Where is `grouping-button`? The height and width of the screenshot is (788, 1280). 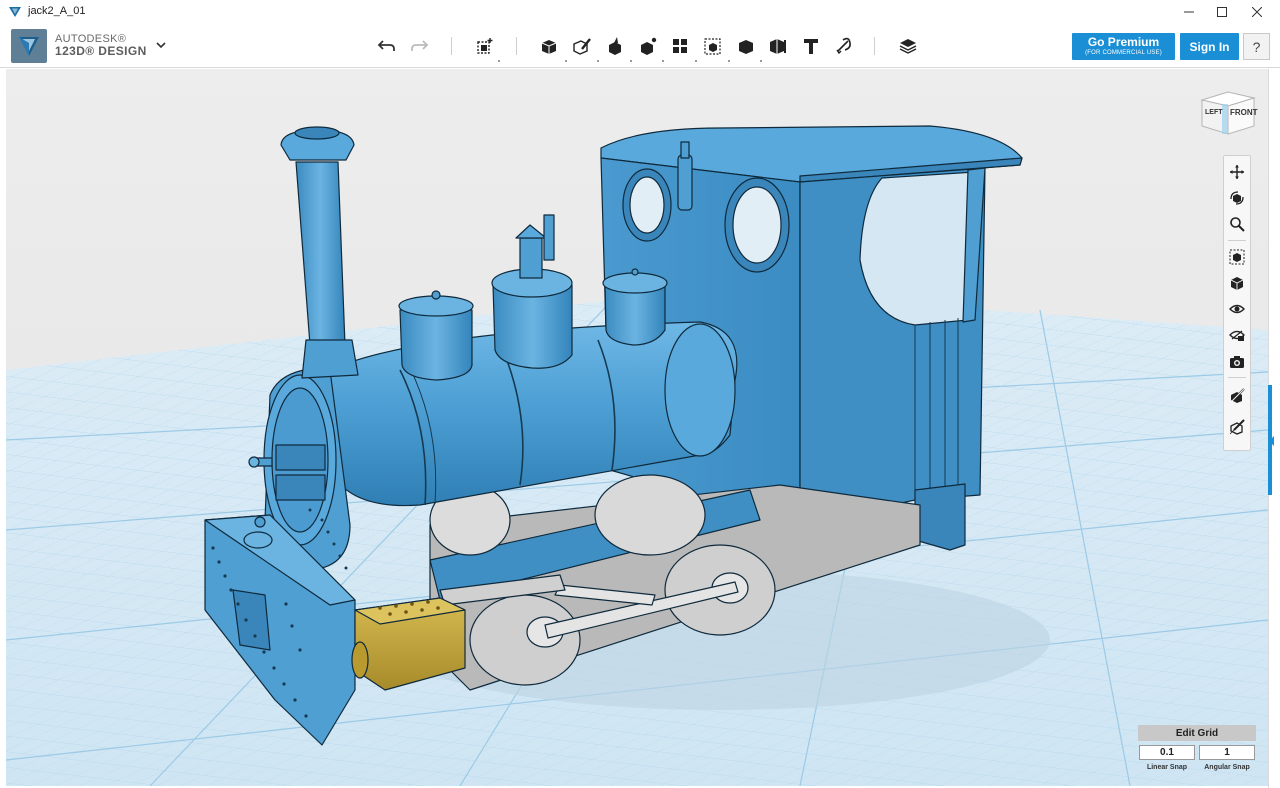
grouping-button is located at coordinates (713, 46).